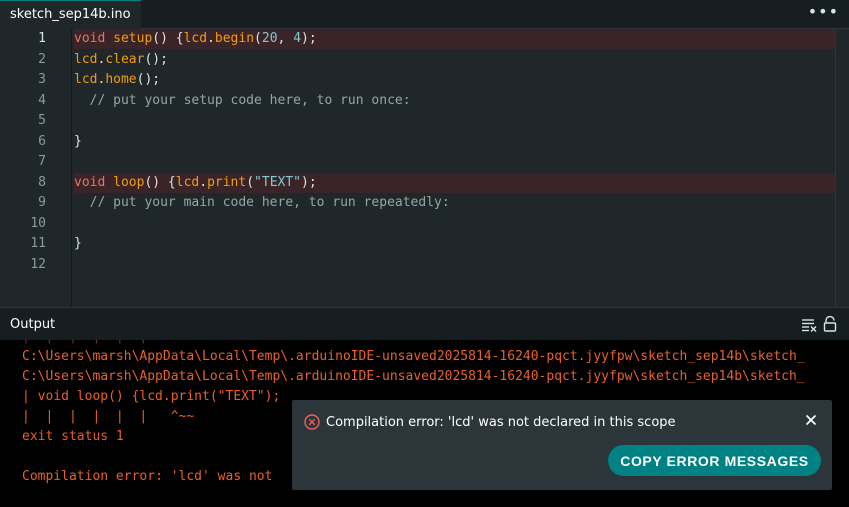 The image size is (849, 507). What do you see at coordinates (42, 141) in the screenshot?
I see `line-number: 6` at bounding box center [42, 141].